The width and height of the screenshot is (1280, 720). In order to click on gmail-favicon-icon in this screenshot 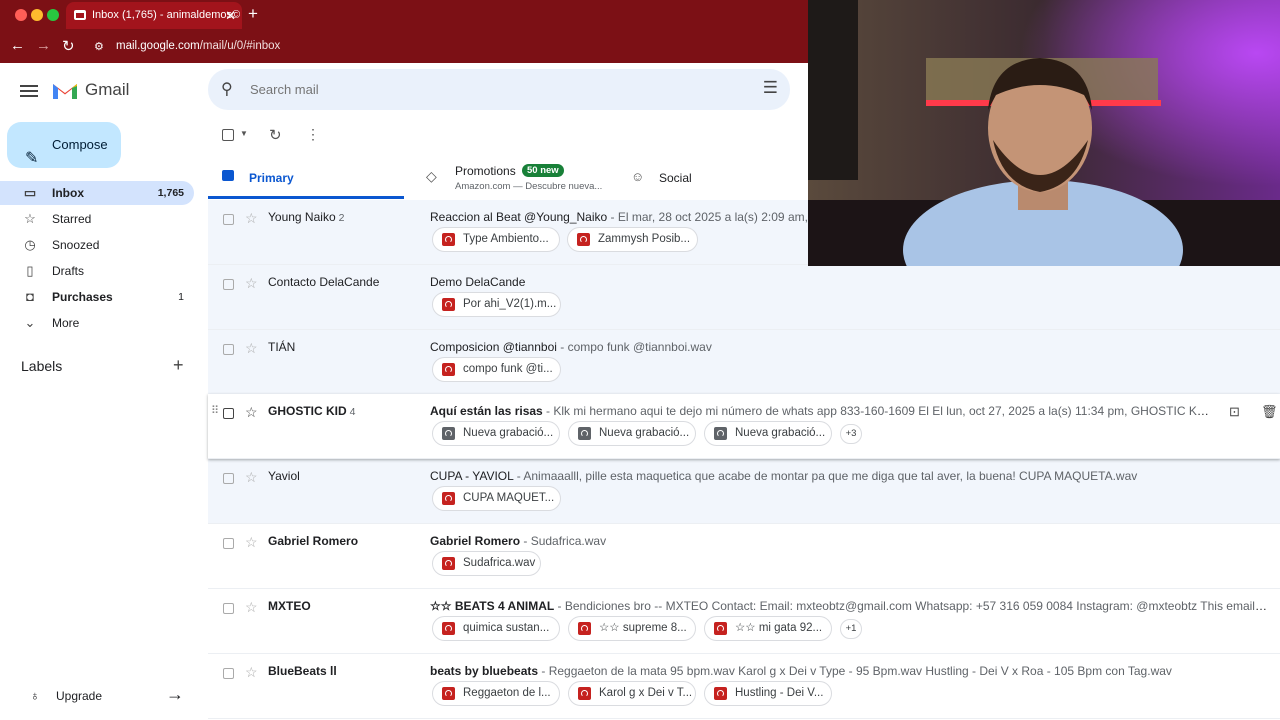, I will do `click(80, 15)`.